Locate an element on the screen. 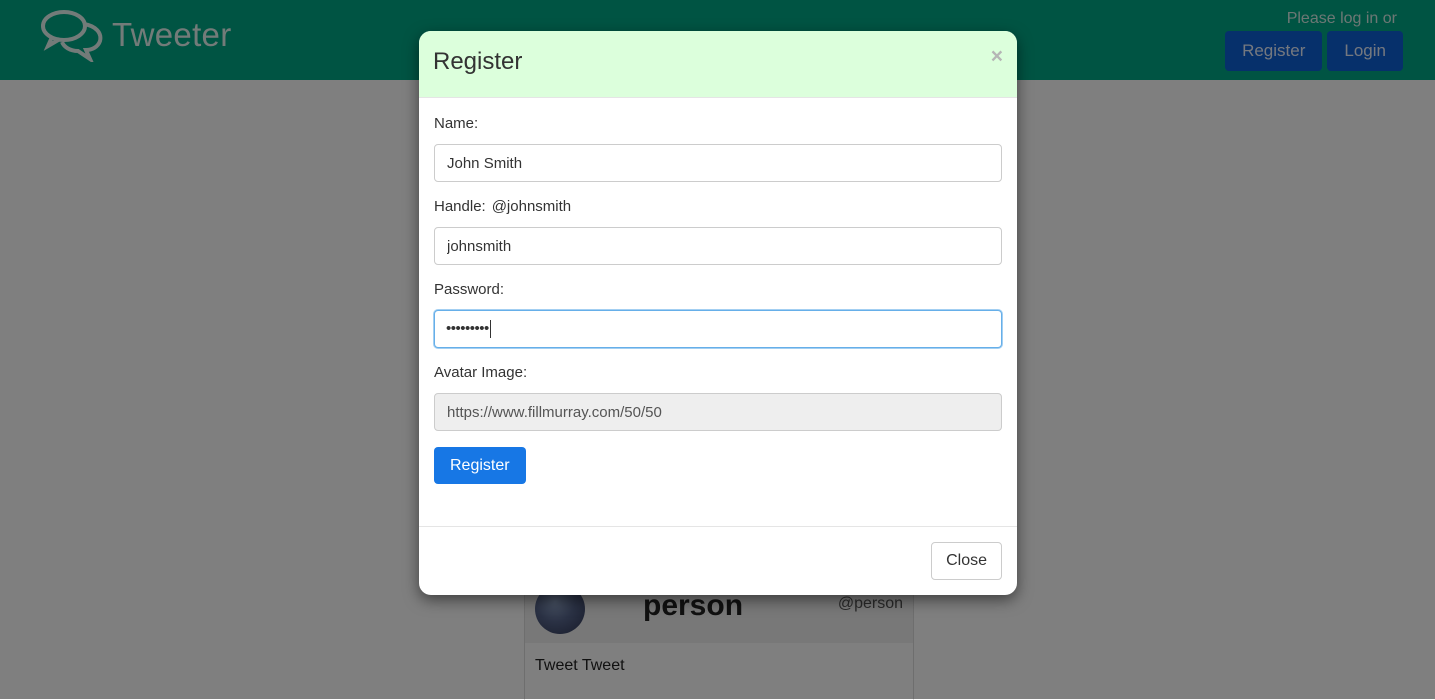 This screenshot has width=1435, height=700. password-field: ••••••••• is located at coordinates (718, 329).